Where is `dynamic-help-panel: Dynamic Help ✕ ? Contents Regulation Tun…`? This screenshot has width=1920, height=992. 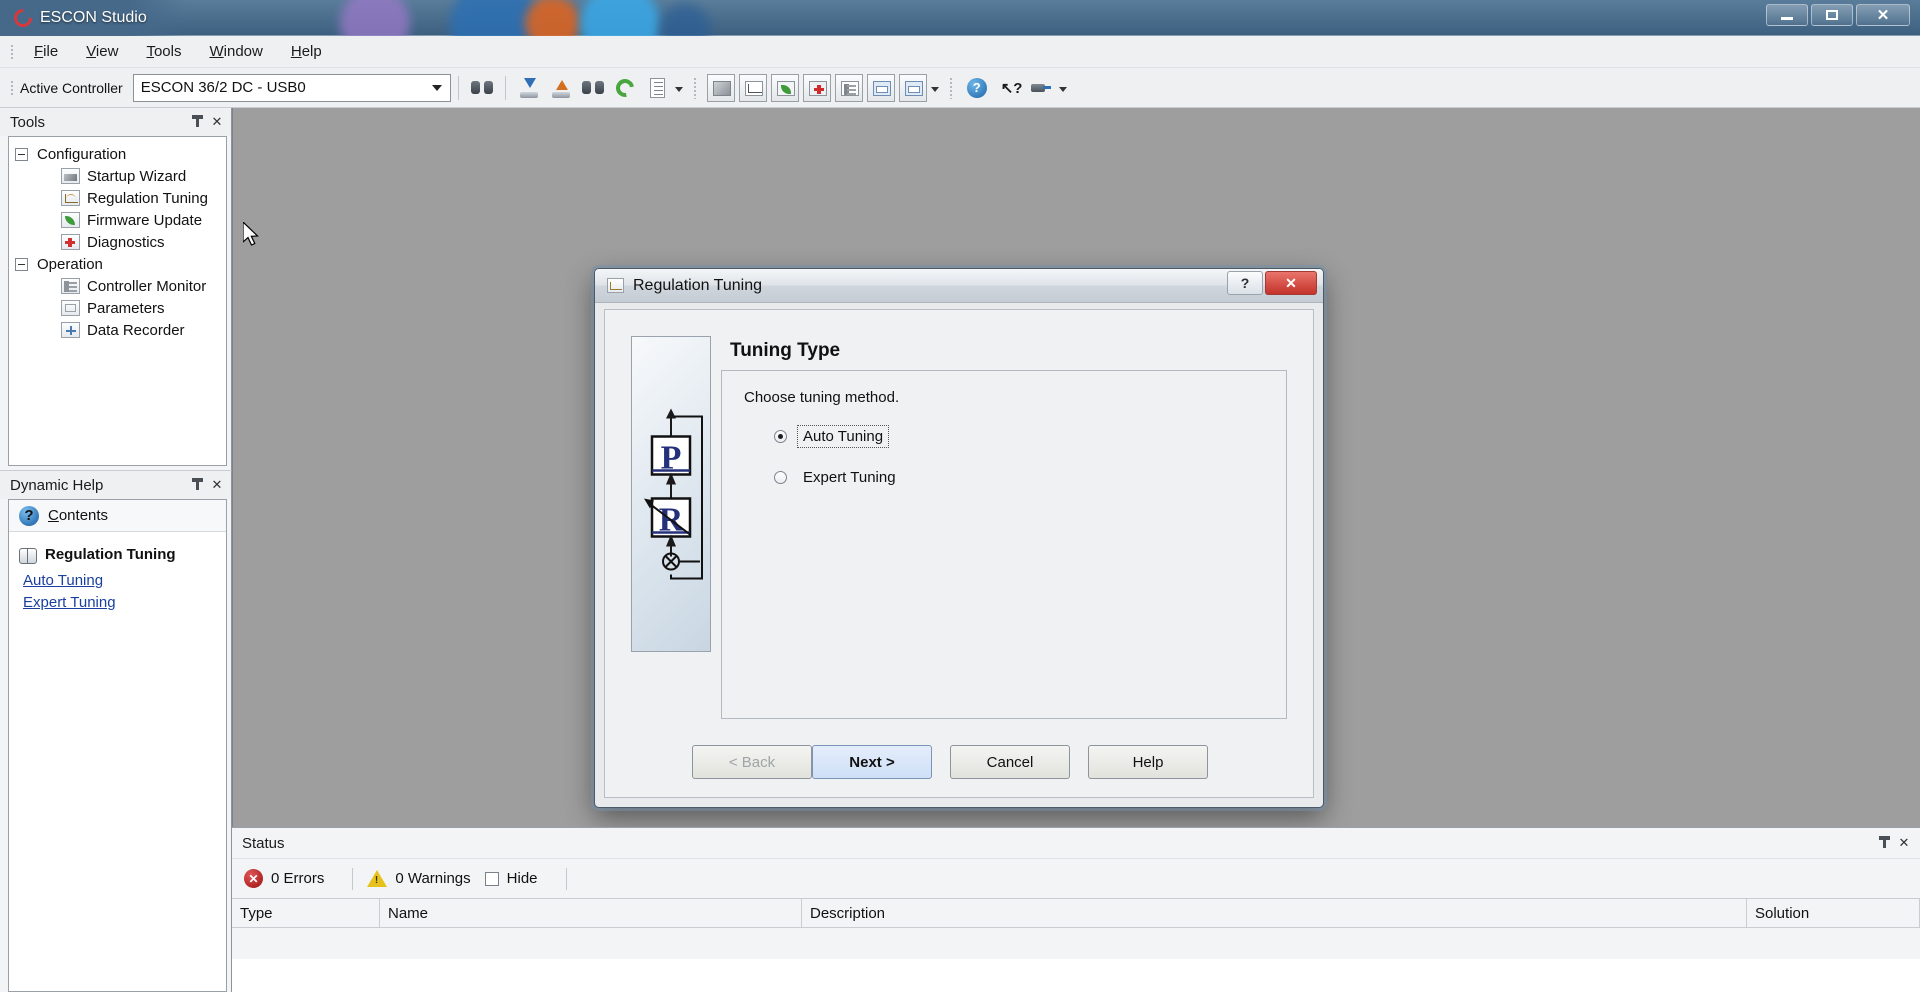
dynamic-help-panel: Dynamic Help ✕ ? Contents Regulation Tun… is located at coordinates (116, 731).